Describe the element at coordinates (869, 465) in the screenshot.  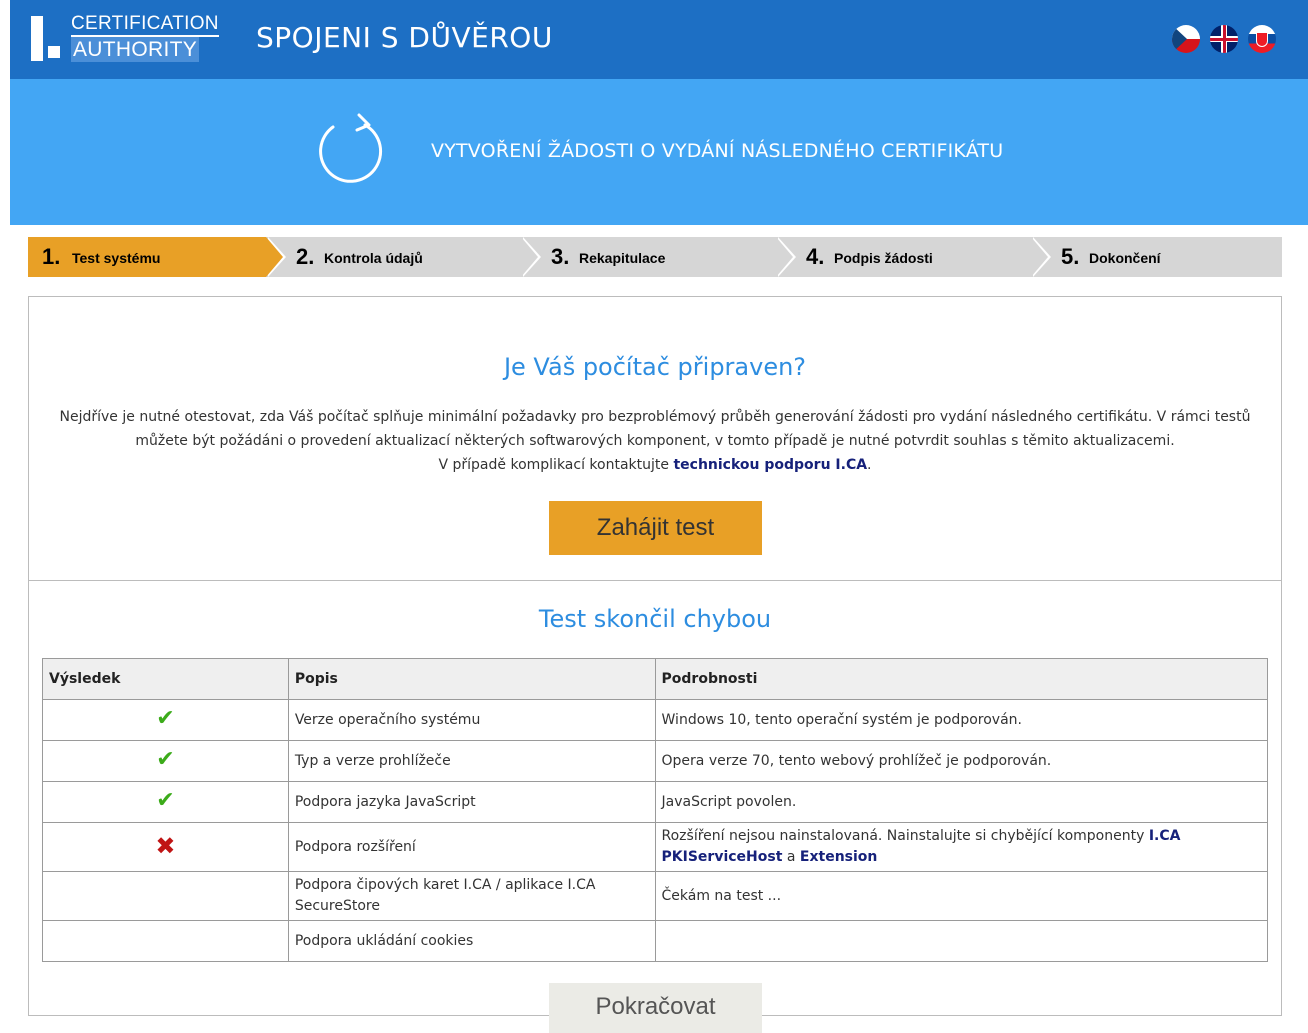
I see `contact-suffix: .` at that location.